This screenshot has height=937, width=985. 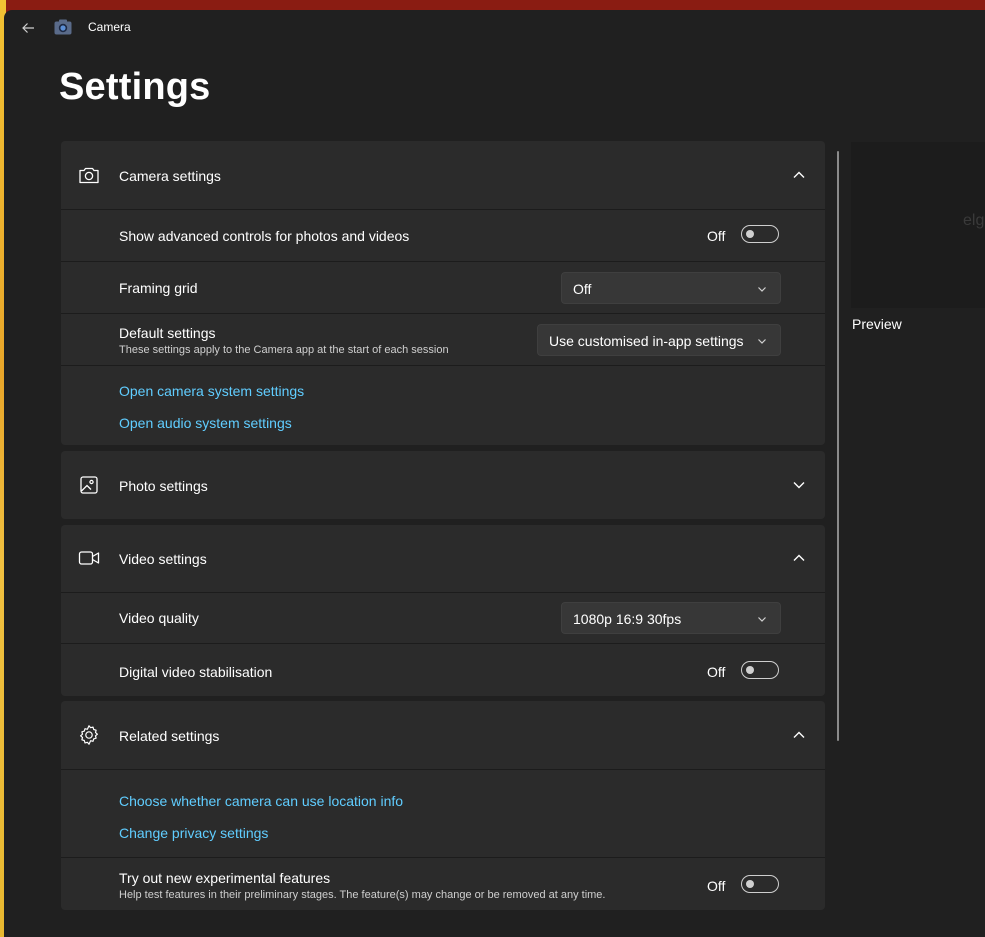 What do you see at coordinates (443, 618) in the screenshot?
I see `video-quality-row: Video quality 1080p 16:9 30fps` at bounding box center [443, 618].